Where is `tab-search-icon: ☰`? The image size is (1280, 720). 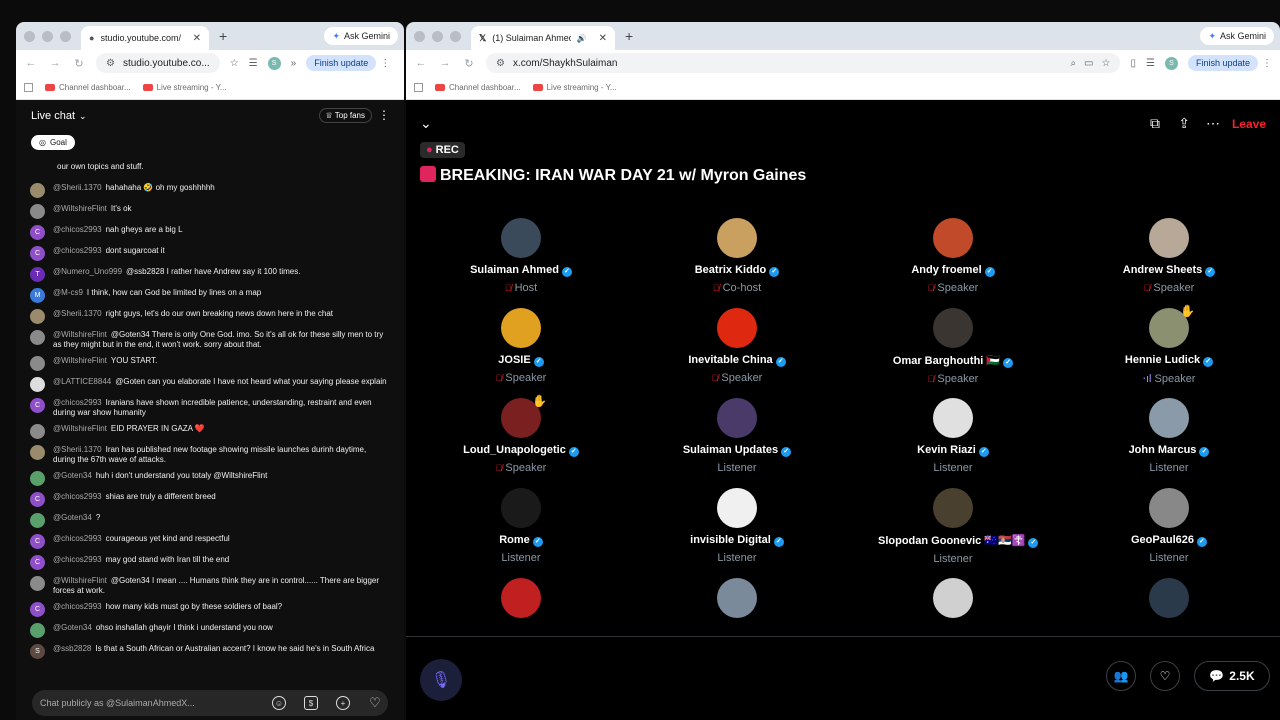 tab-search-icon: ☰ is located at coordinates (253, 63).